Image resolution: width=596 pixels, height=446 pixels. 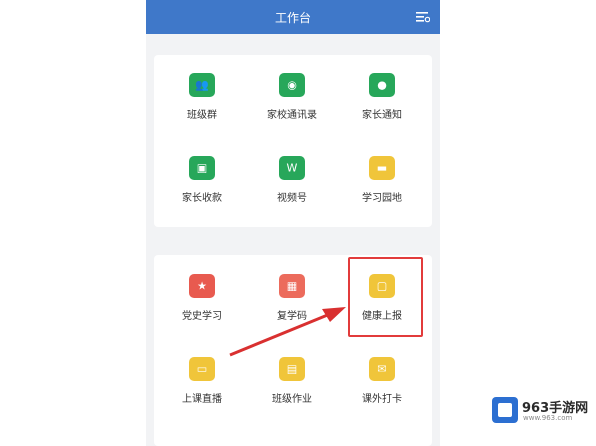 What do you see at coordinates (505, 410) in the screenshot?
I see `cube-logo-icon` at bounding box center [505, 410].